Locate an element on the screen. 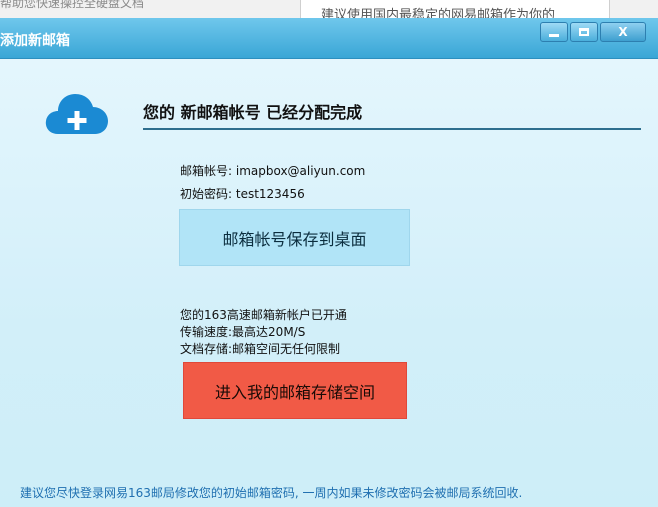 Image resolution: width=658 pixels, height=507 pixels. account-line: 邮箱帐号: imapbox@aliyun.com is located at coordinates (273, 171).